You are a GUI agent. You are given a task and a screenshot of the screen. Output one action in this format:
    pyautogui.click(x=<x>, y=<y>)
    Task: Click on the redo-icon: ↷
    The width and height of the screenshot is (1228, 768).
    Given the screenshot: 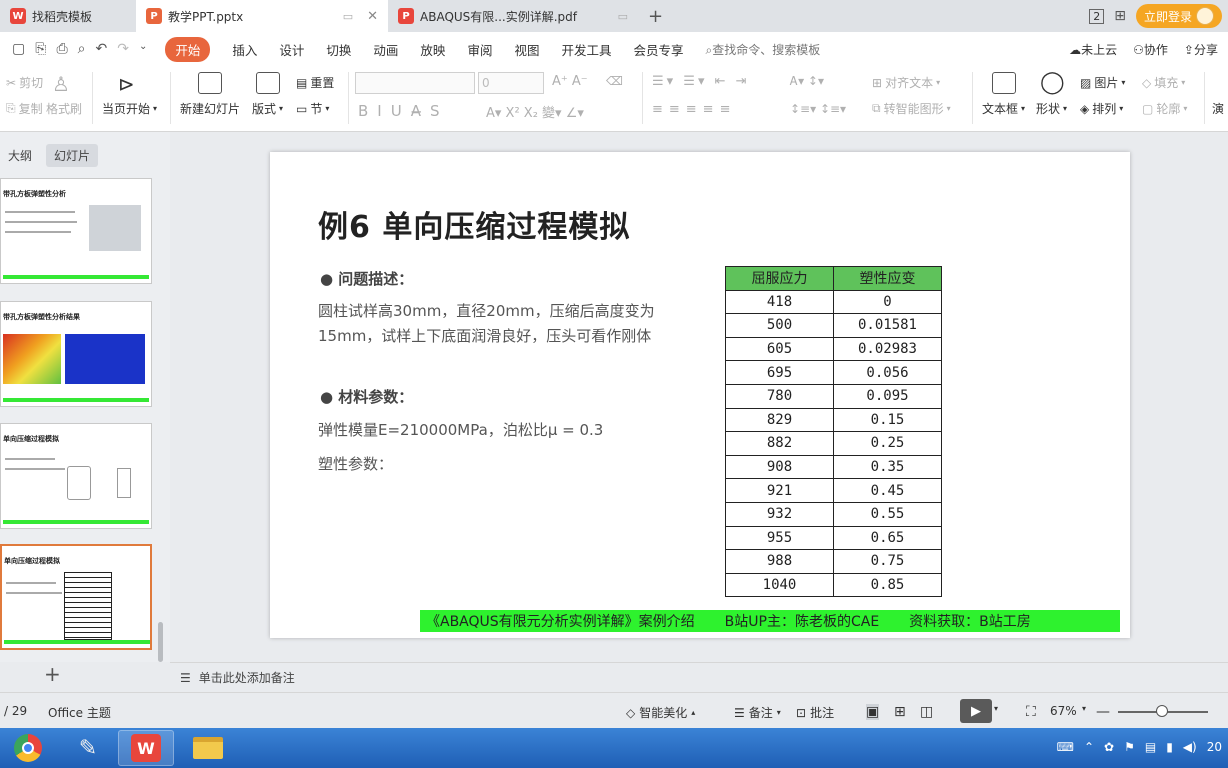 What is the action you would take?
    pyautogui.click(x=123, y=49)
    